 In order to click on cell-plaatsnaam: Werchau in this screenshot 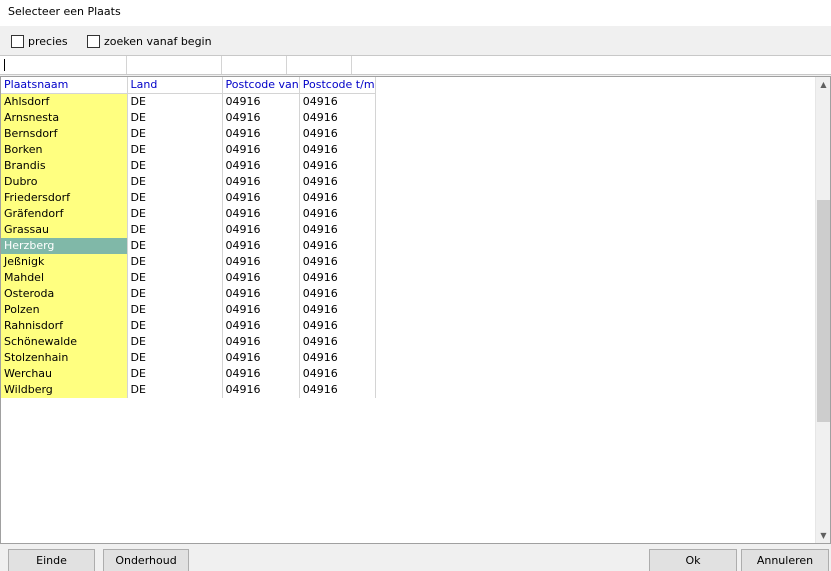, I will do `click(64, 374)`.